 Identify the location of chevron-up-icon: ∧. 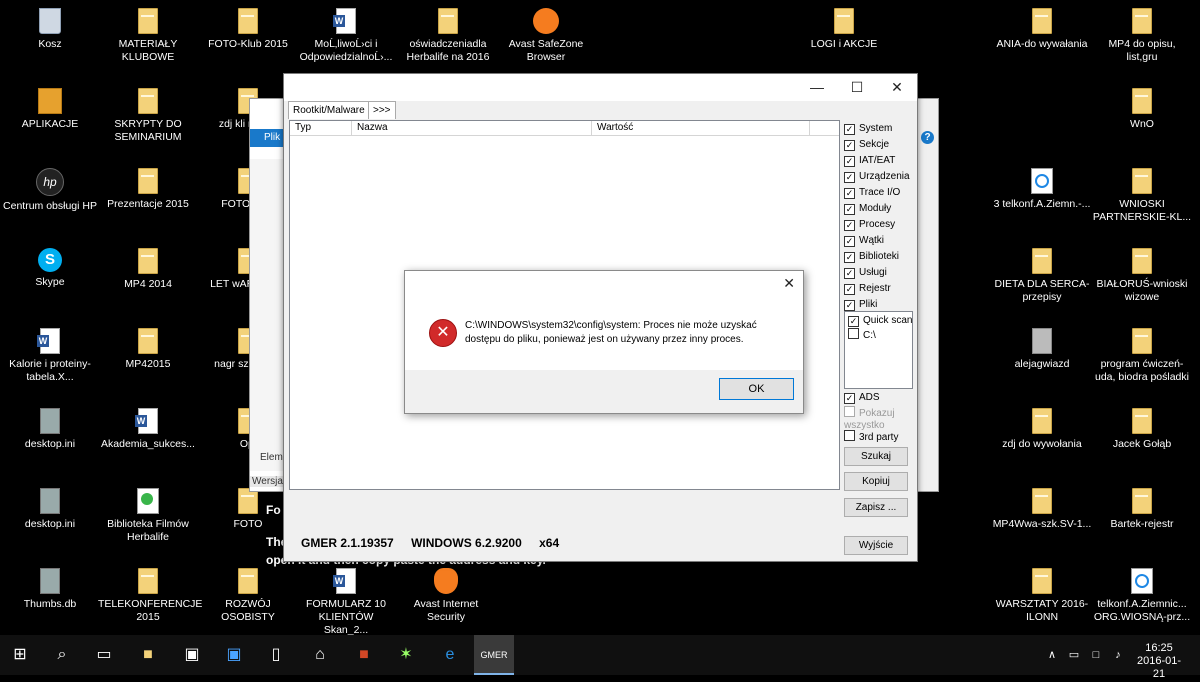
(1052, 655).